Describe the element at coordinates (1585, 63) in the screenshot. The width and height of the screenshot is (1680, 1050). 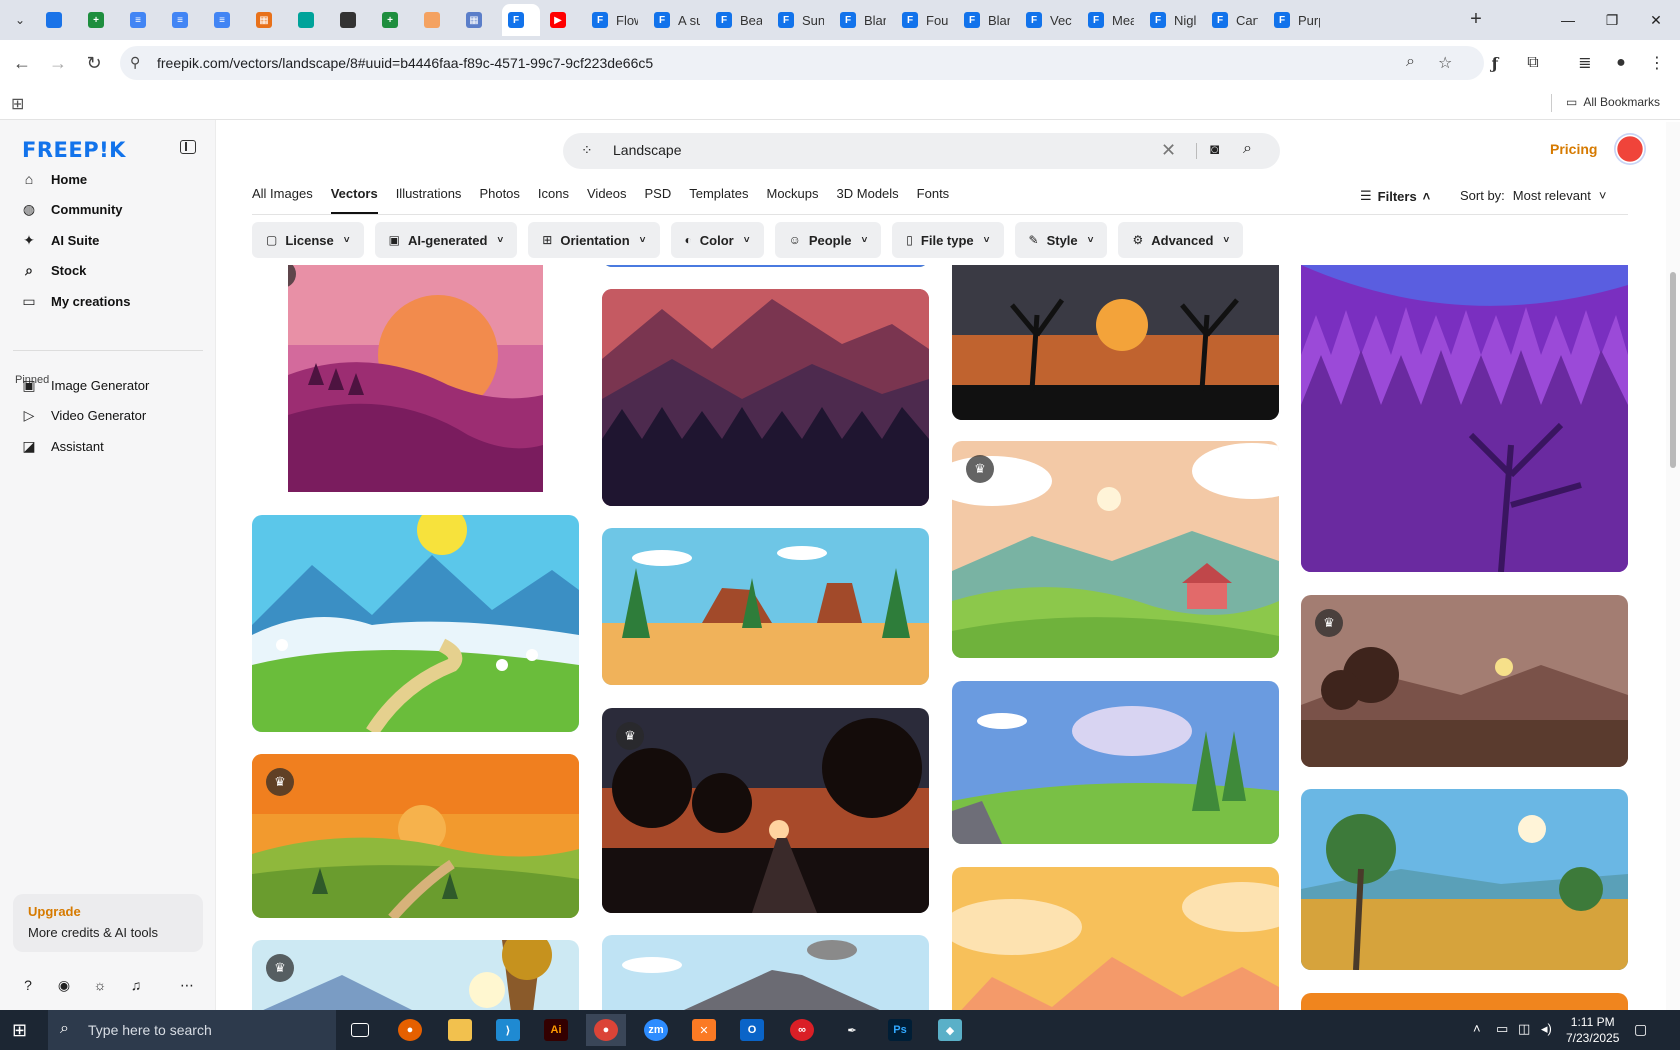
I see `media-control-icon: ≣` at that location.